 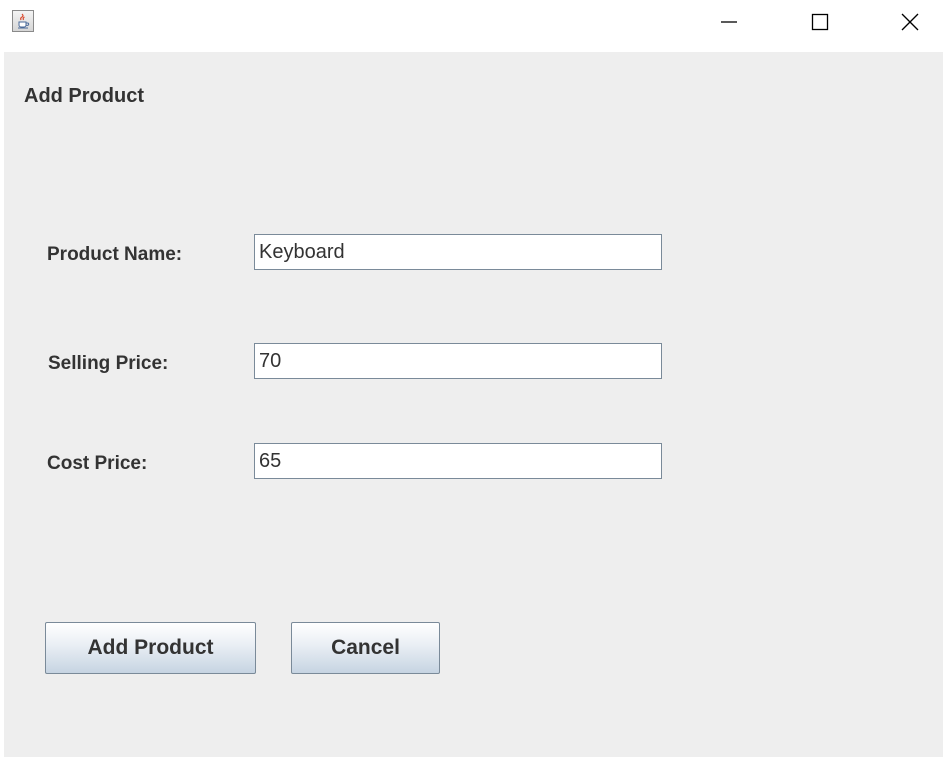 What do you see at coordinates (23, 21) in the screenshot?
I see `java-cup-icon` at bounding box center [23, 21].